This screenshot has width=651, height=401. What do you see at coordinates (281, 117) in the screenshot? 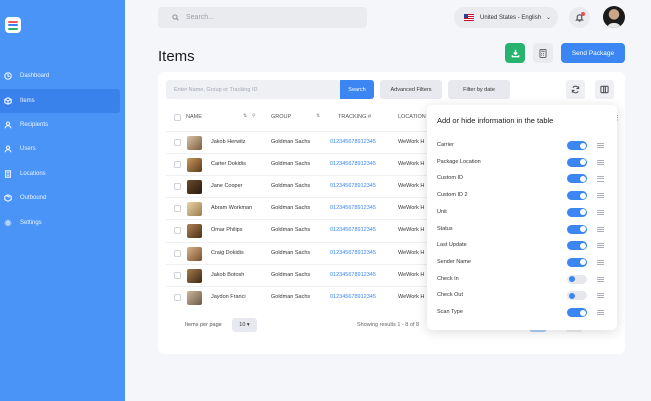
I see `column-header-group: GROUP` at bounding box center [281, 117].